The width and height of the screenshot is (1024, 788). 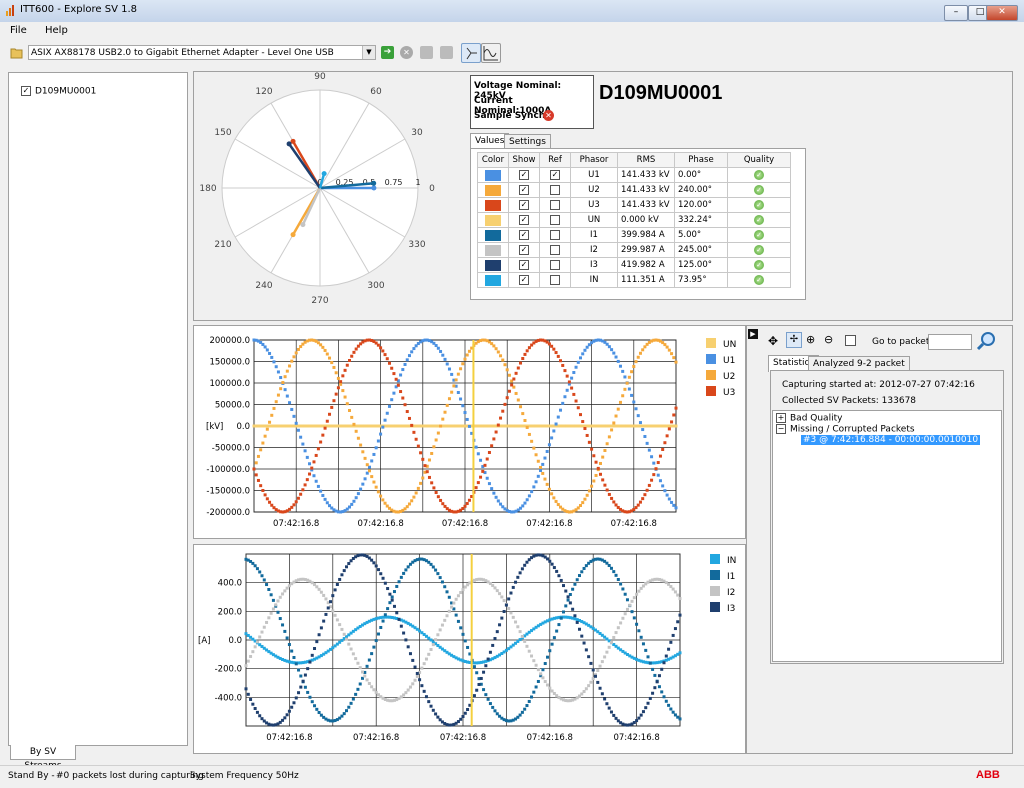 What do you see at coordinates (426, 52) in the screenshot?
I see `save-icon` at bounding box center [426, 52].